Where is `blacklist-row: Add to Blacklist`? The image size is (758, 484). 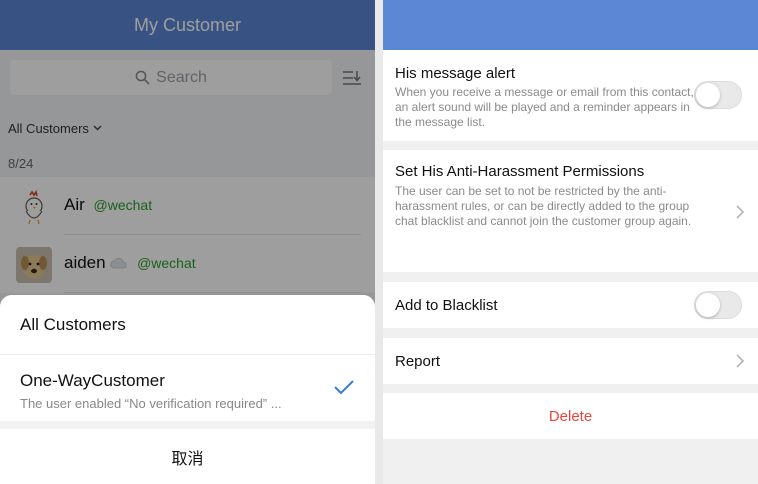 blacklist-row: Add to Blacklist is located at coordinates (570, 305).